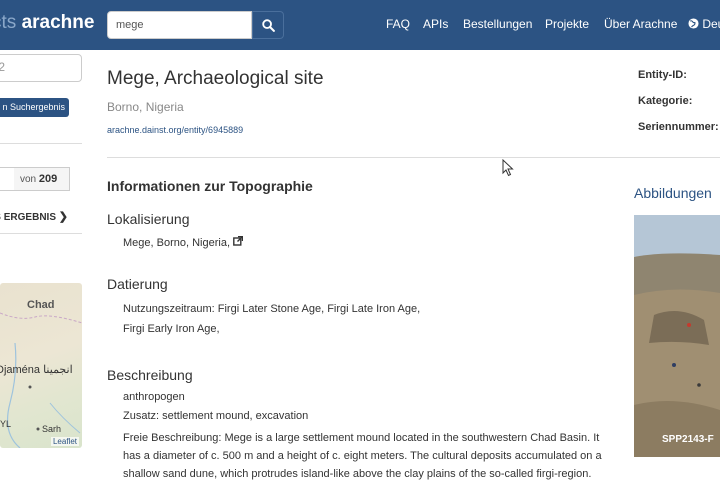  I want to click on mouse-cursor-icon, so click(508, 168).